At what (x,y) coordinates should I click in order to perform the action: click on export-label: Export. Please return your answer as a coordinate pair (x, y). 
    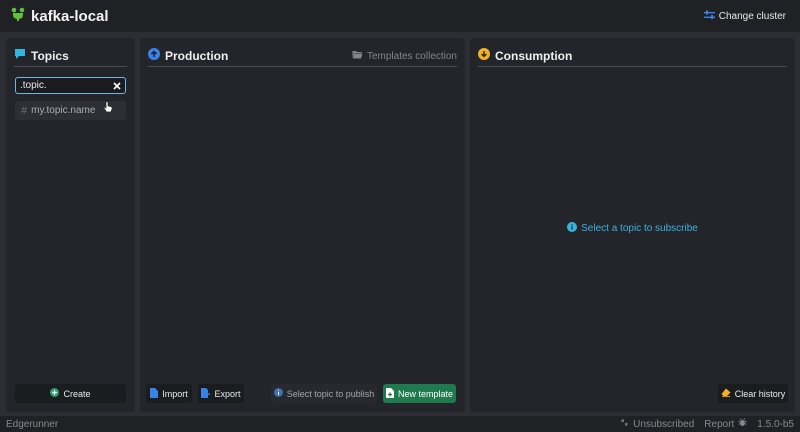
    Looking at the image, I should click on (227, 393).